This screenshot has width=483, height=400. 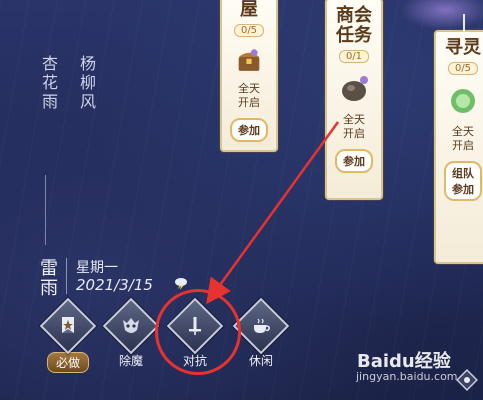 What do you see at coordinates (467, 380) in the screenshot?
I see `settings-diamond-icon` at bounding box center [467, 380].